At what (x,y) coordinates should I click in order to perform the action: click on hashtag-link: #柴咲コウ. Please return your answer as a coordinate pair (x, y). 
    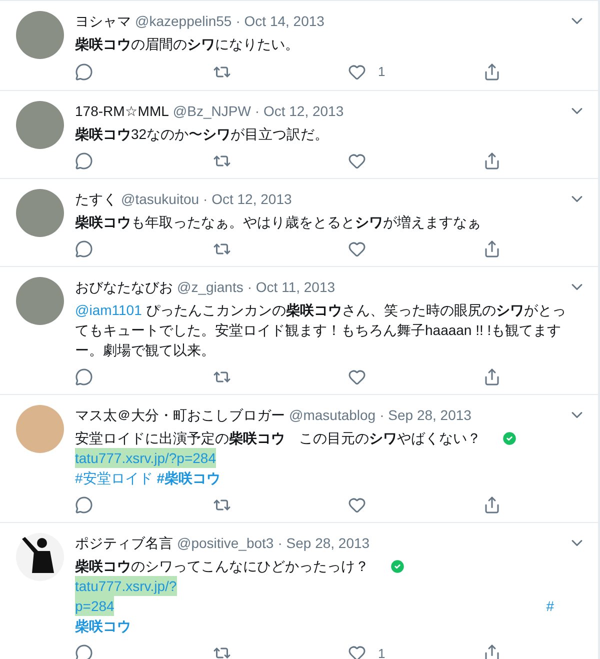
    Looking at the image, I should click on (188, 478).